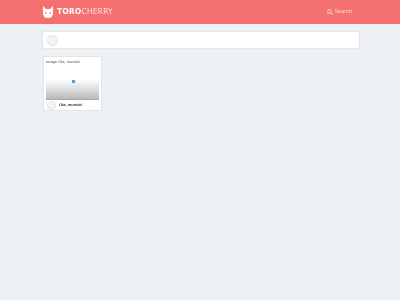 Image resolution: width=400 pixels, height=300 pixels. I want to click on top-bar: TOROCHERRY Search, so click(200, 12).